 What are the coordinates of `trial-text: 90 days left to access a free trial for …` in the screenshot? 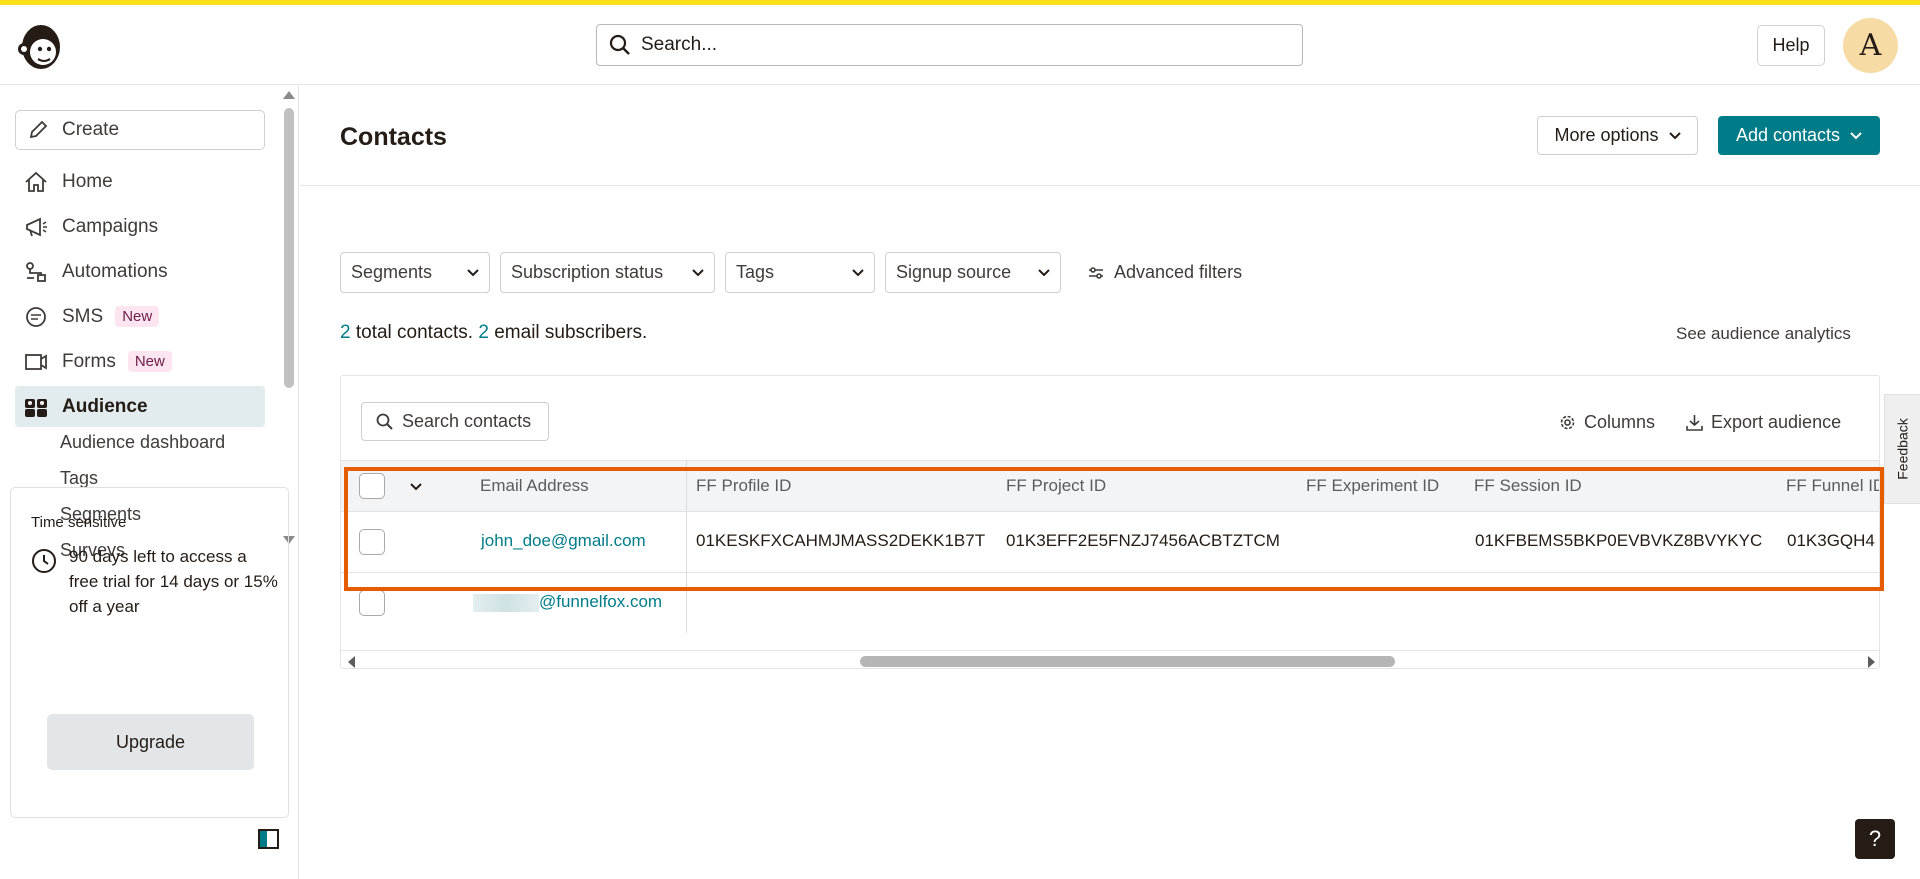 It's located at (173, 581).